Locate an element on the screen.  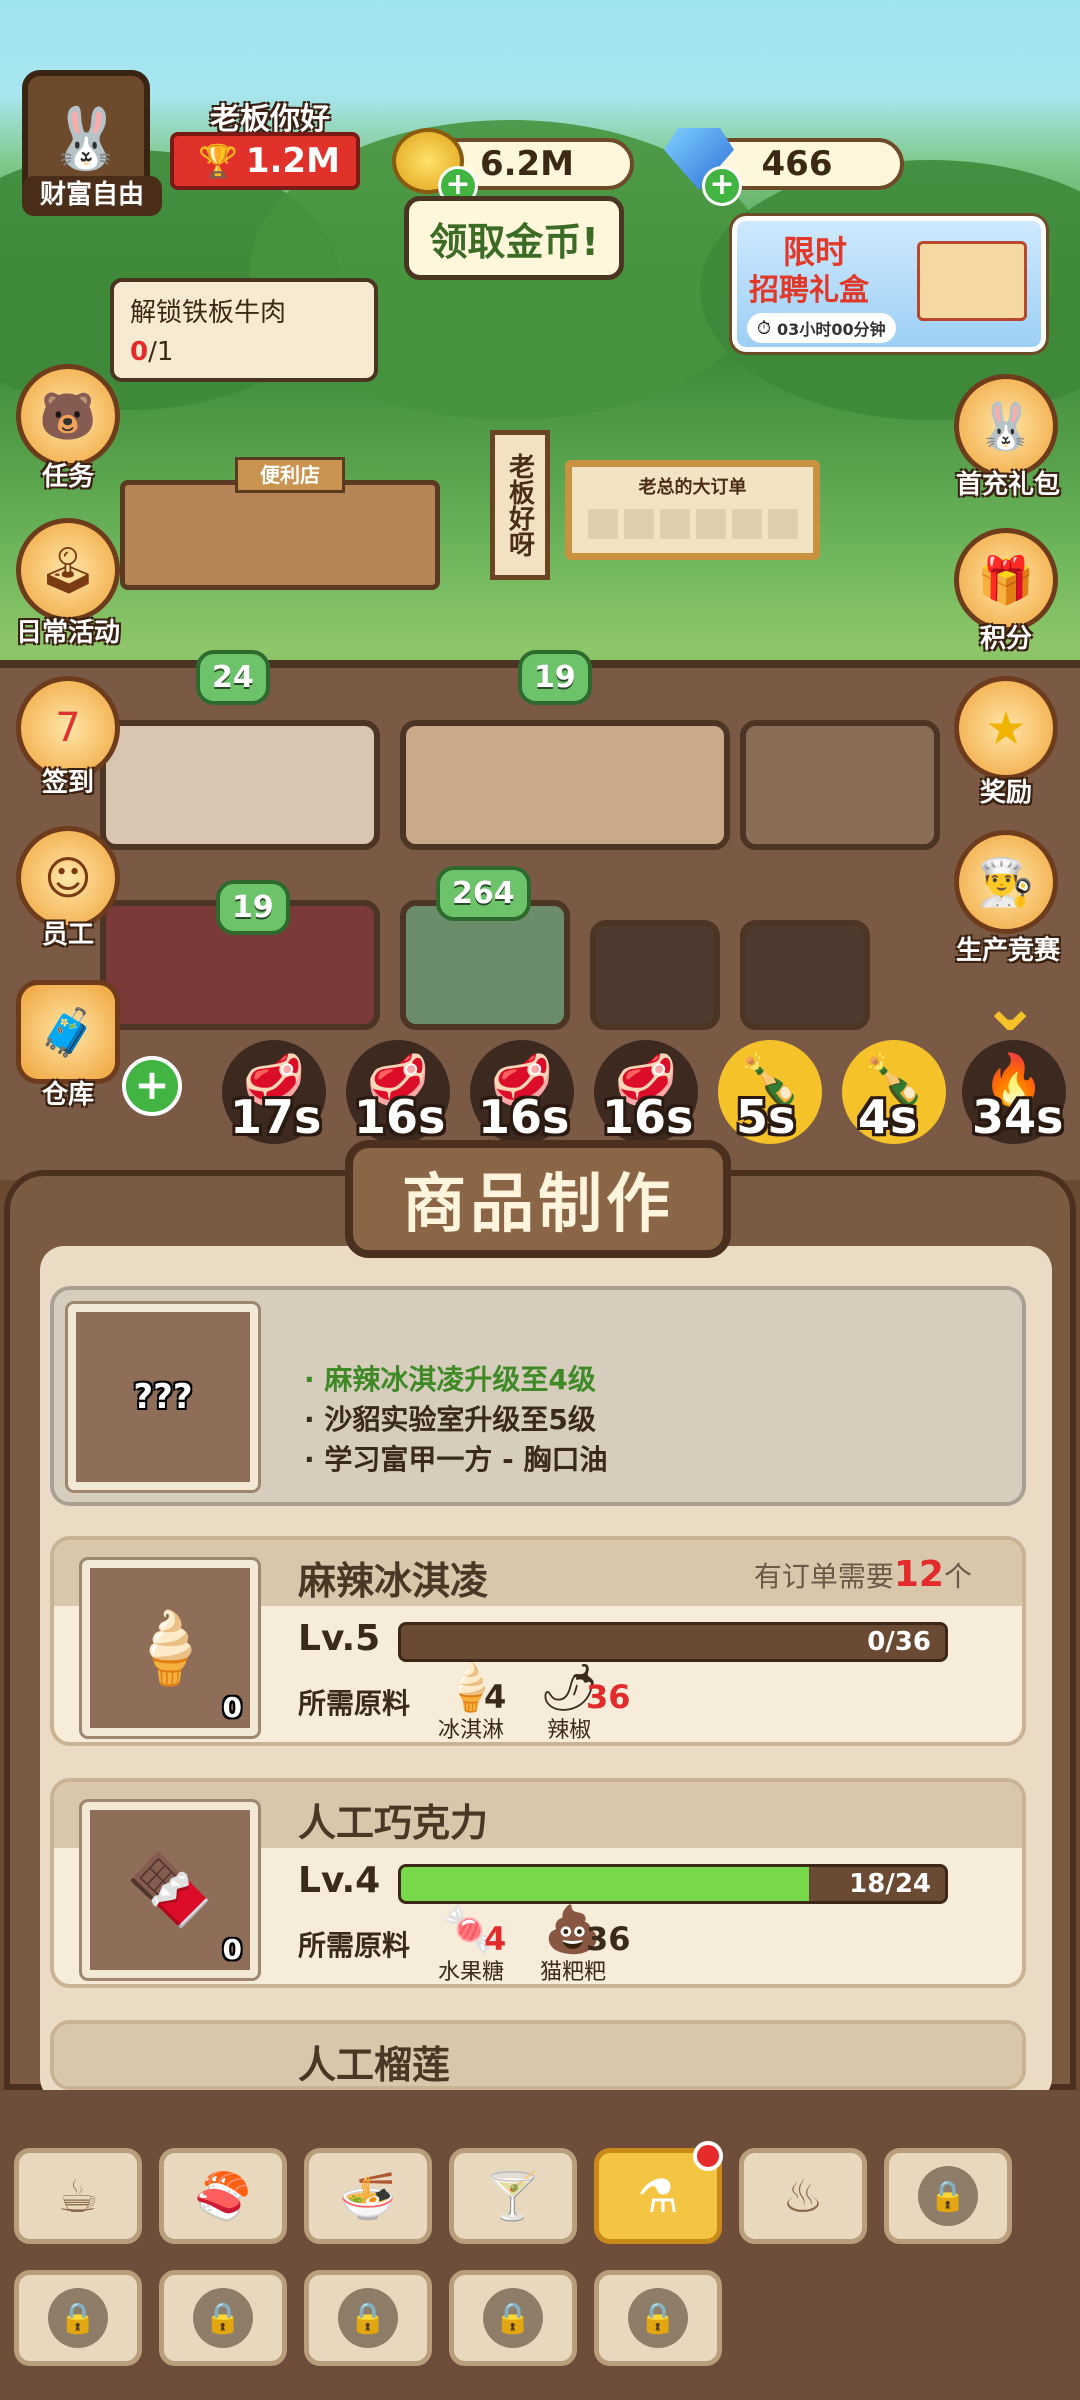
ingredient: 🌶 36 辣椒 is located at coordinates (585, 1703).